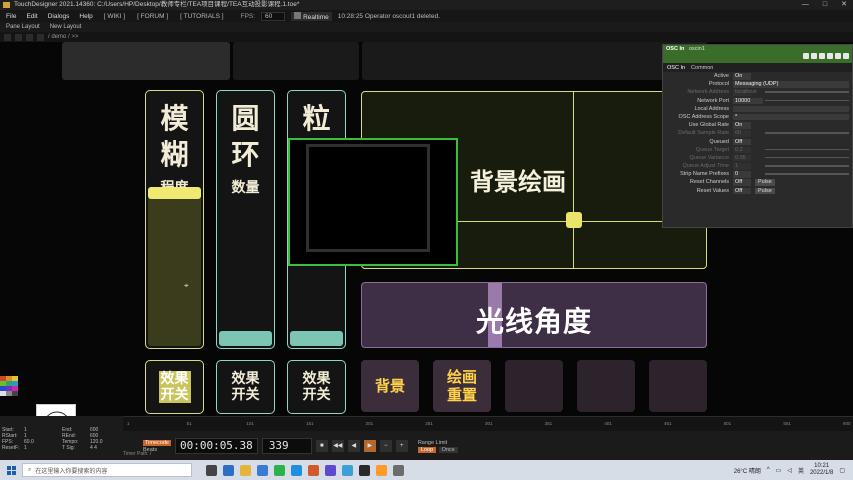 The height and width of the screenshot is (480, 853). What do you see at coordinates (791, 84) in the screenshot?
I see `parameter-value: Messaging (UDP)` at bounding box center [791, 84].